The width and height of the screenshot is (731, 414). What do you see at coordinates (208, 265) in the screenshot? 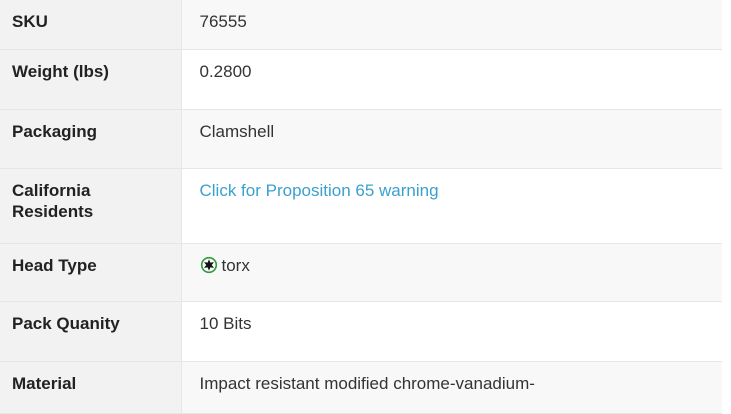
I see `torx-star-icon` at bounding box center [208, 265].